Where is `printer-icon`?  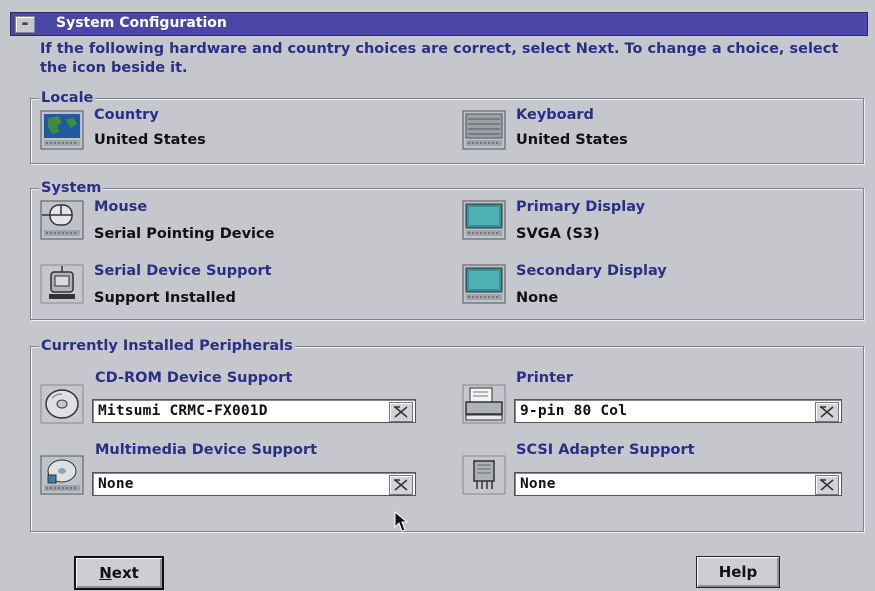
printer-icon is located at coordinates (484, 404).